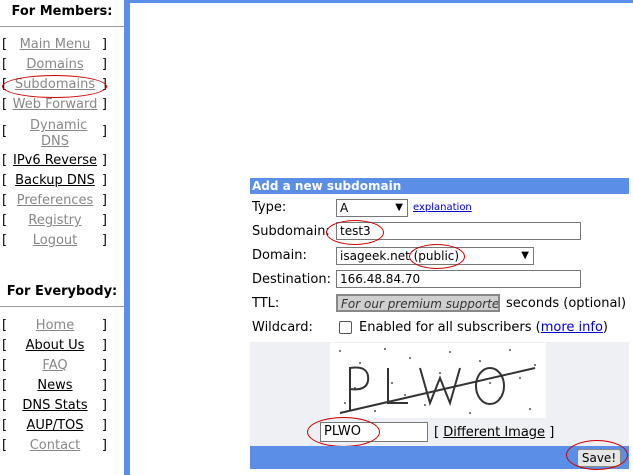 The width and height of the screenshot is (633, 475). What do you see at coordinates (279, 255) in the screenshot?
I see `domain-label: Domain:` at bounding box center [279, 255].